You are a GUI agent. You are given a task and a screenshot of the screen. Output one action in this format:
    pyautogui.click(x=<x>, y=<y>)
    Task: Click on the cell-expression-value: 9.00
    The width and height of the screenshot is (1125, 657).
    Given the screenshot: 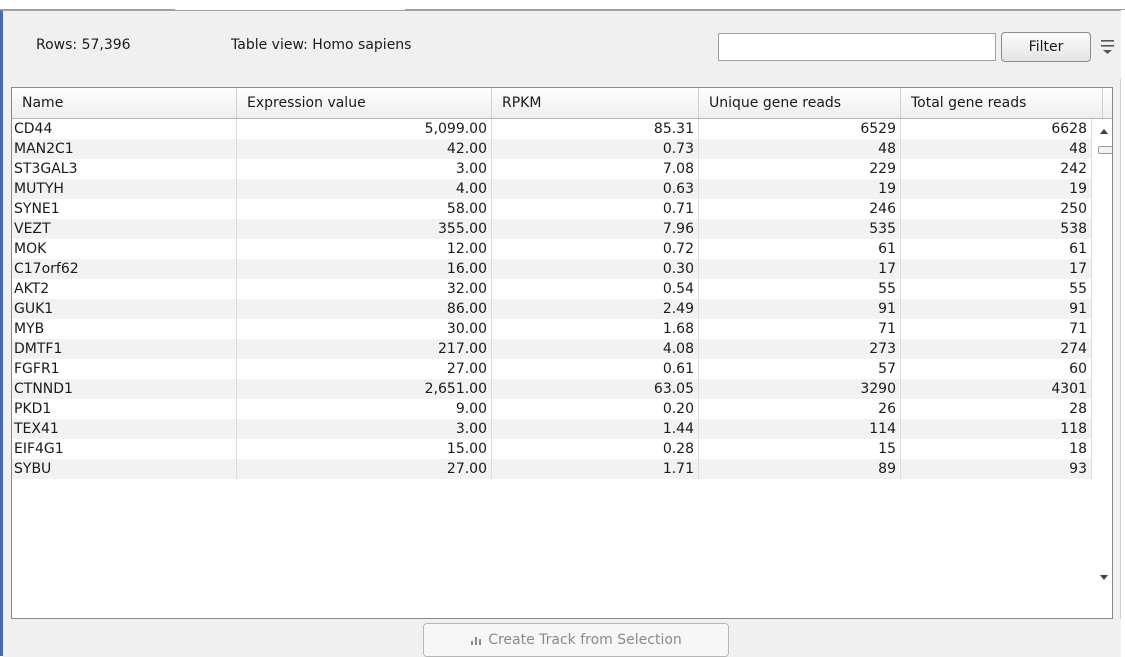 What is the action you would take?
    pyautogui.click(x=364, y=409)
    